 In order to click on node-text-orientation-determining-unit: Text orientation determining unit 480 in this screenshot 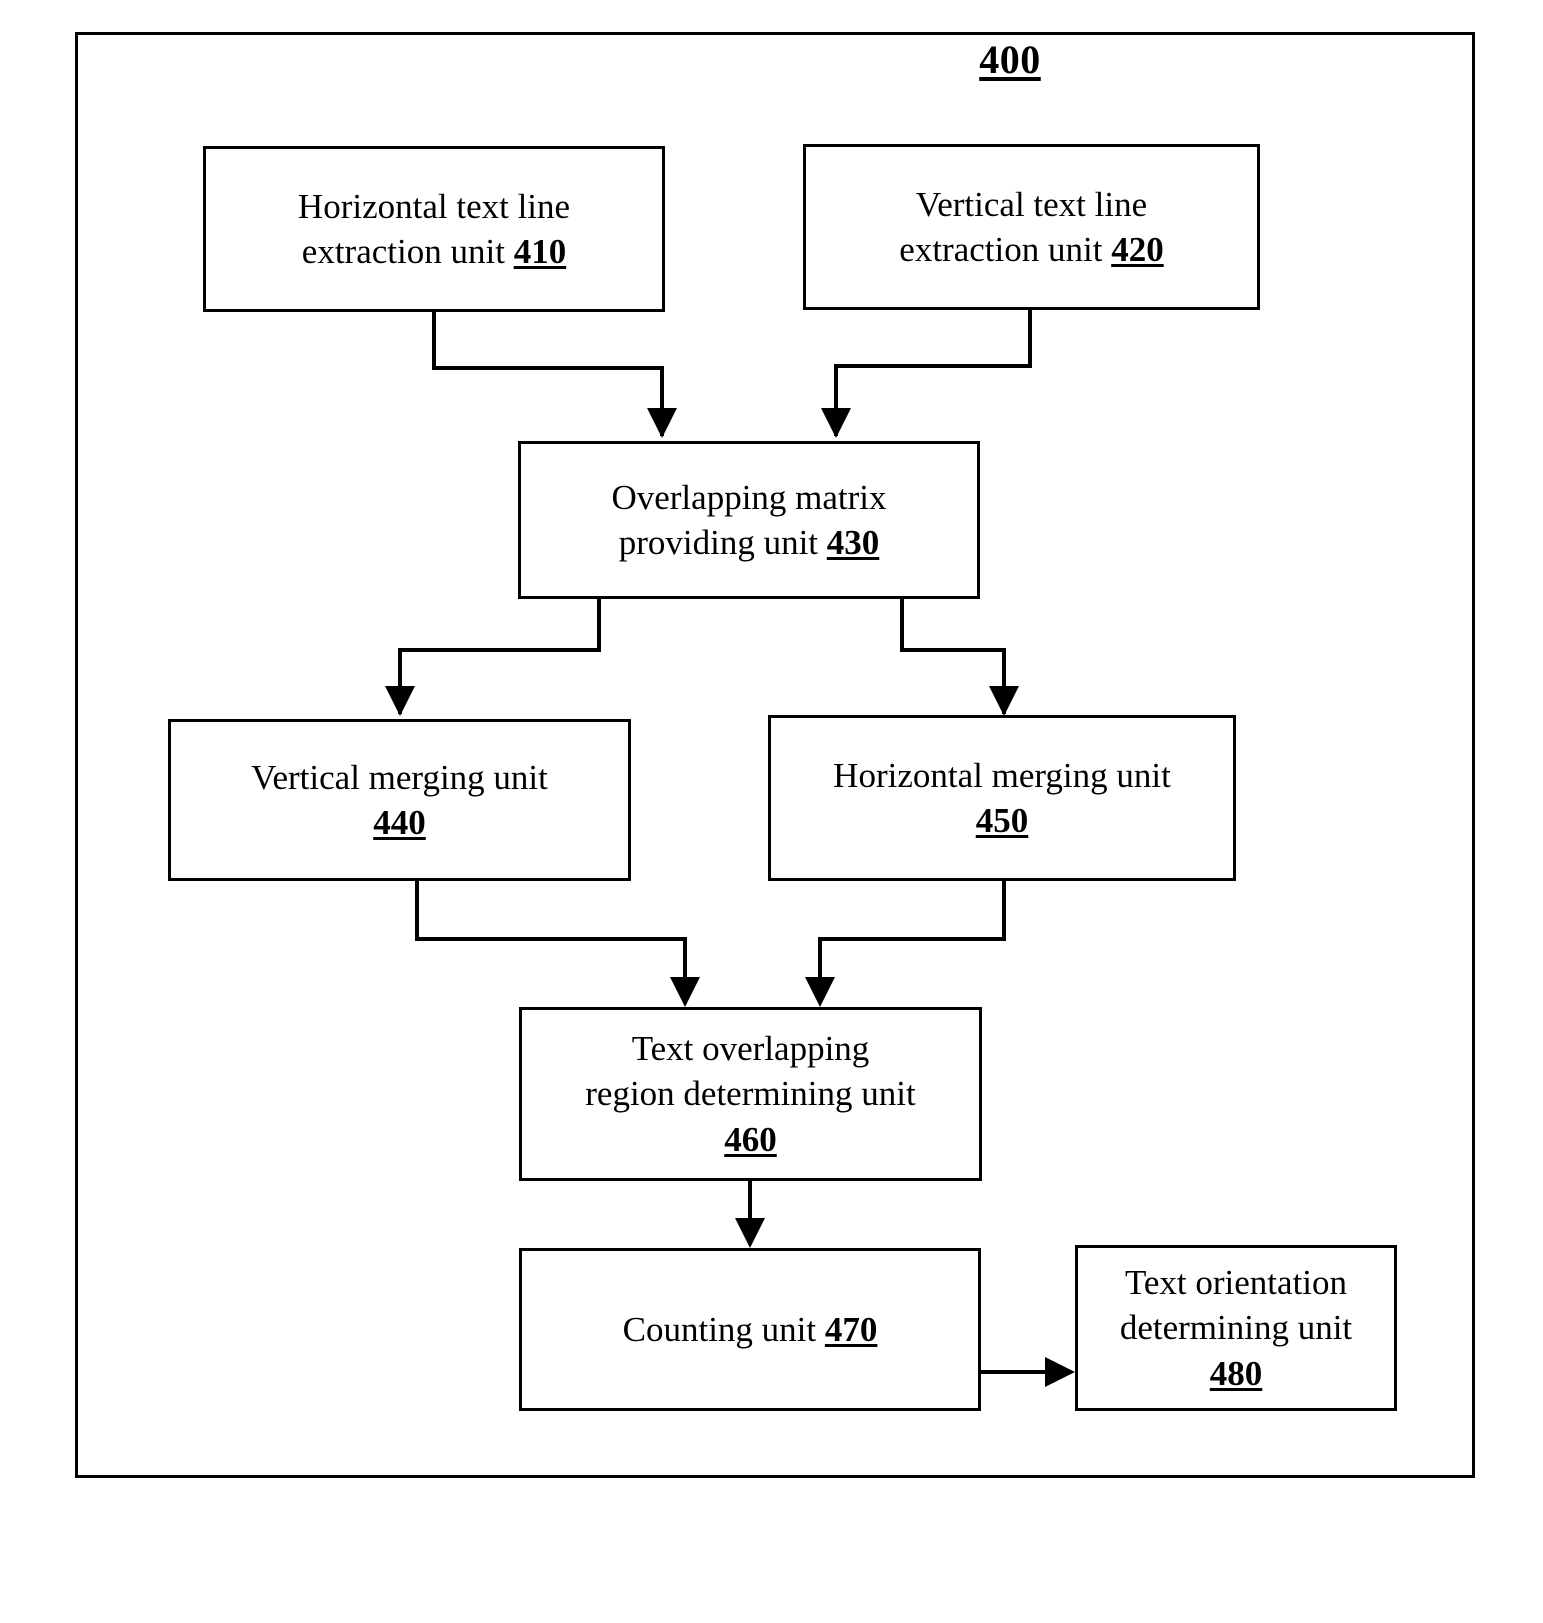, I will do `click(1236, 1328)`.